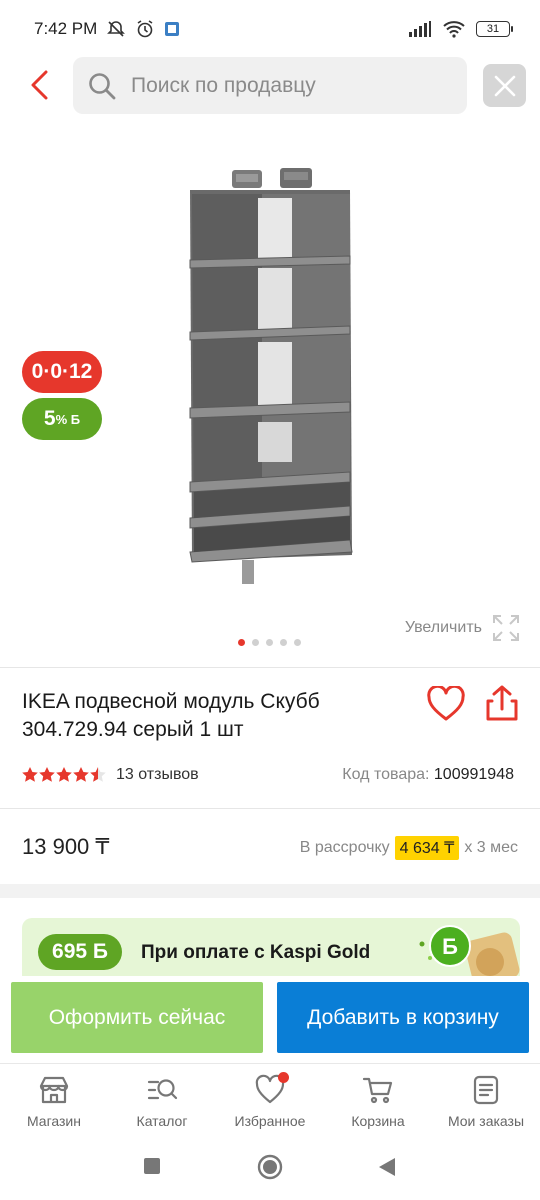 The height and width of the screenshot is (1200, 540). I want to click on product-image, so click(271, 376).